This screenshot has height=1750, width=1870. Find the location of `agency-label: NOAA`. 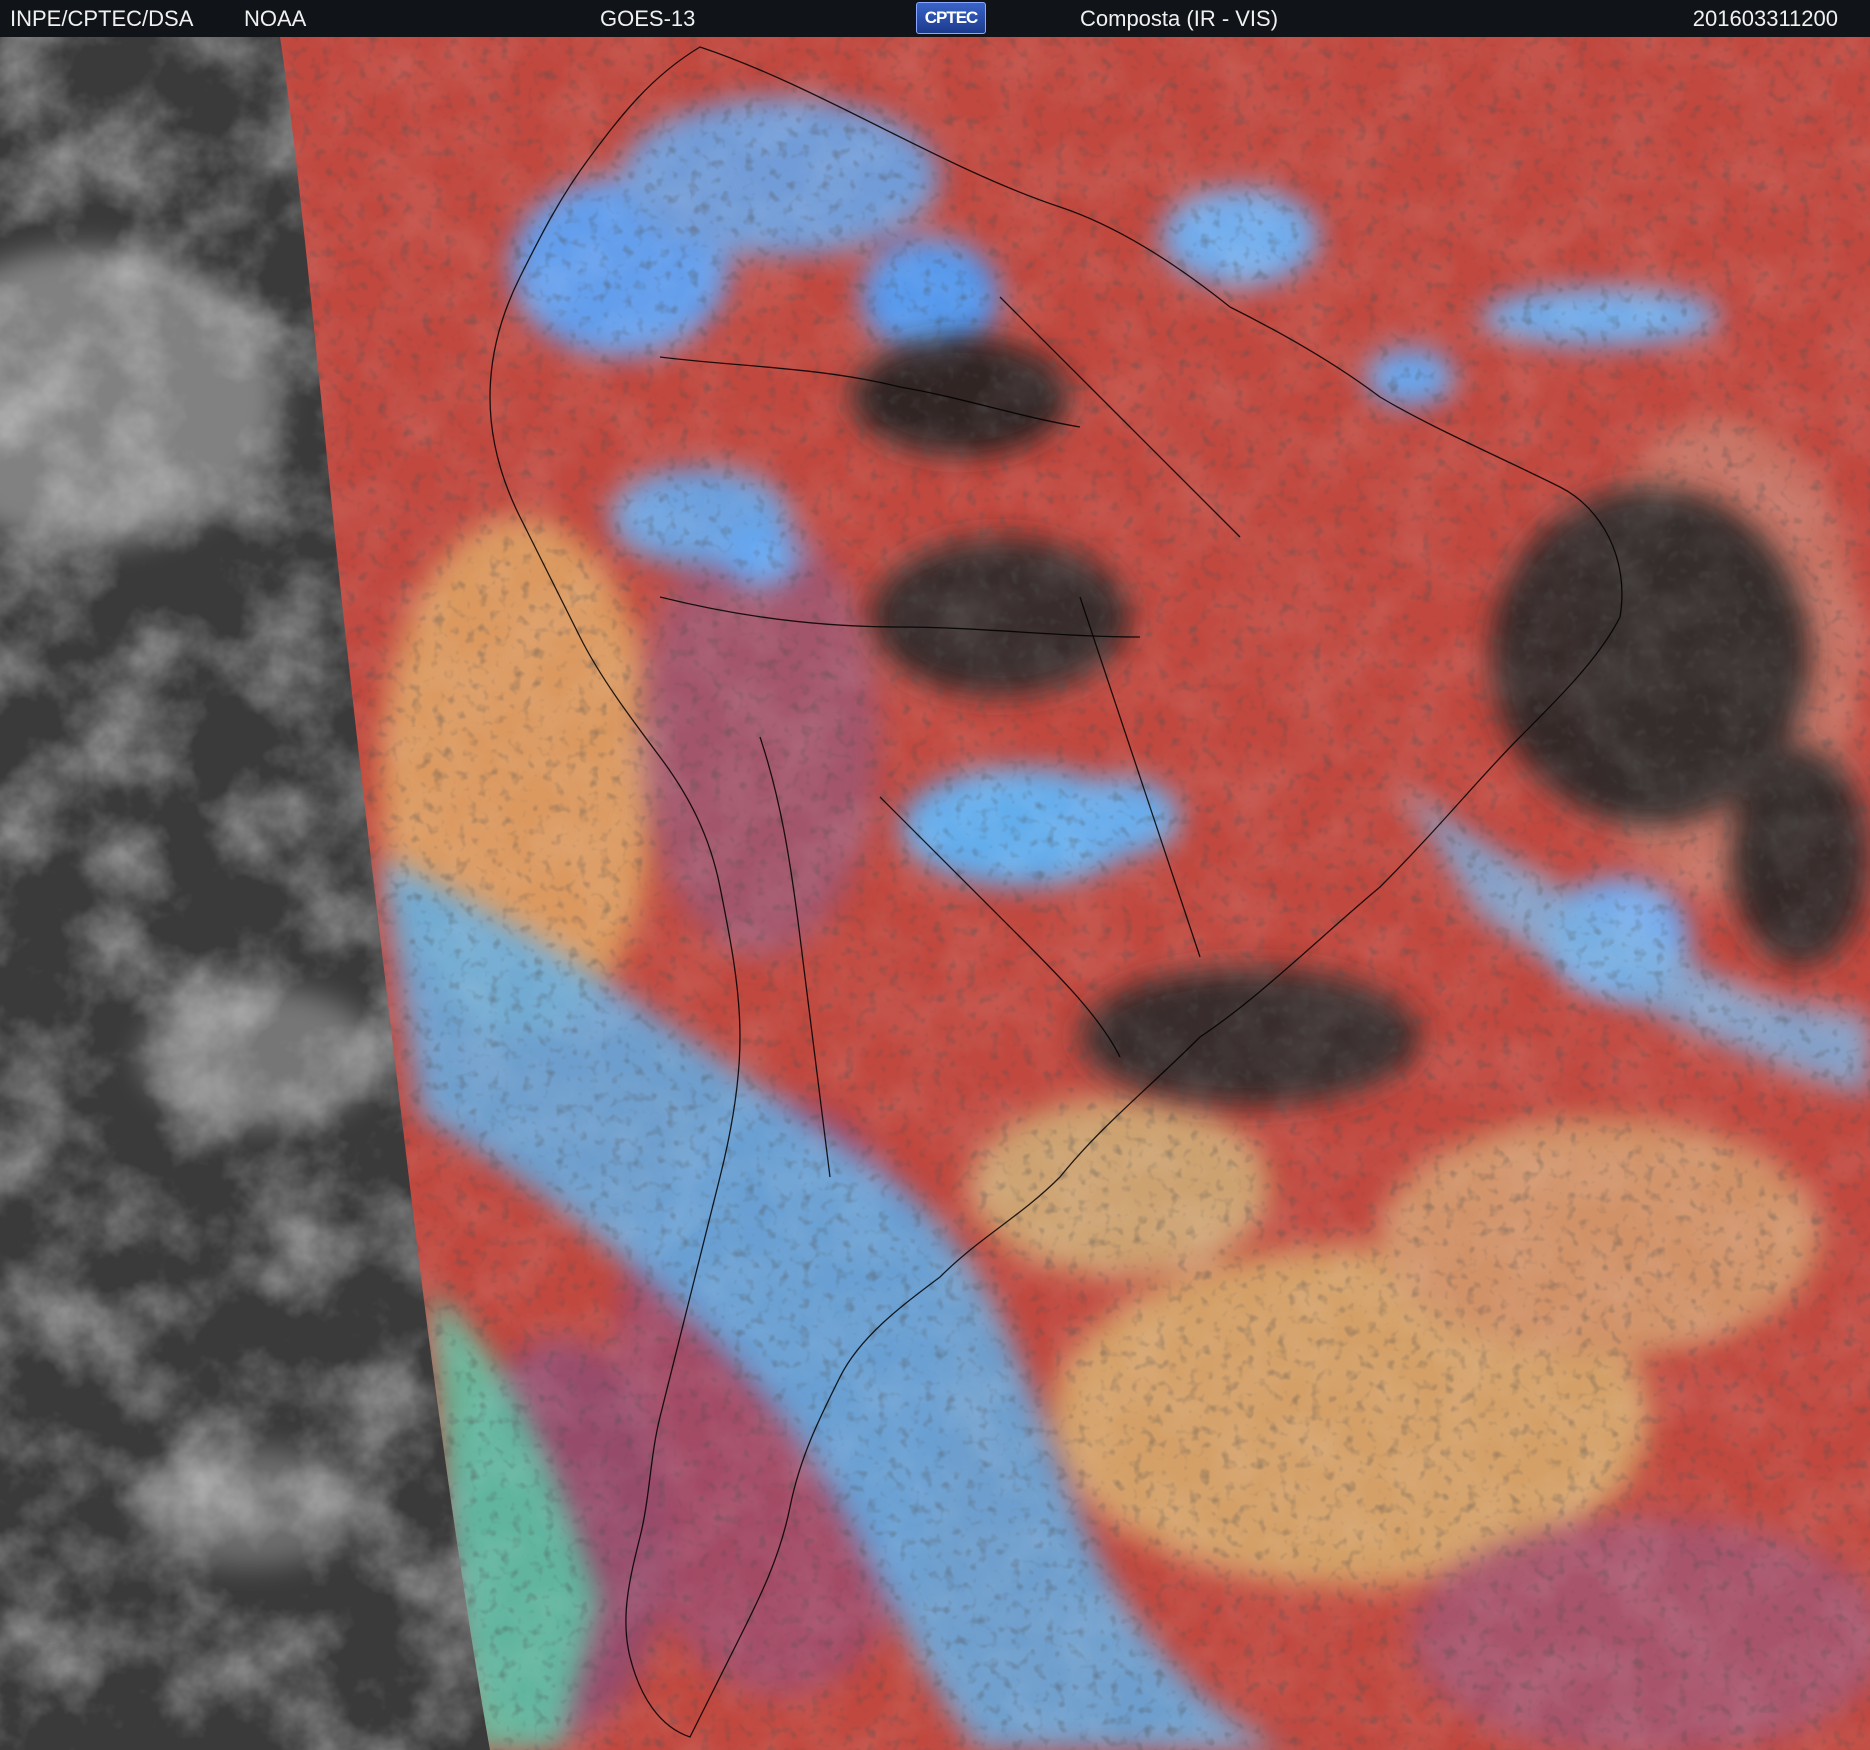

agency-label: NOAA is located at coordinates (275, 18).